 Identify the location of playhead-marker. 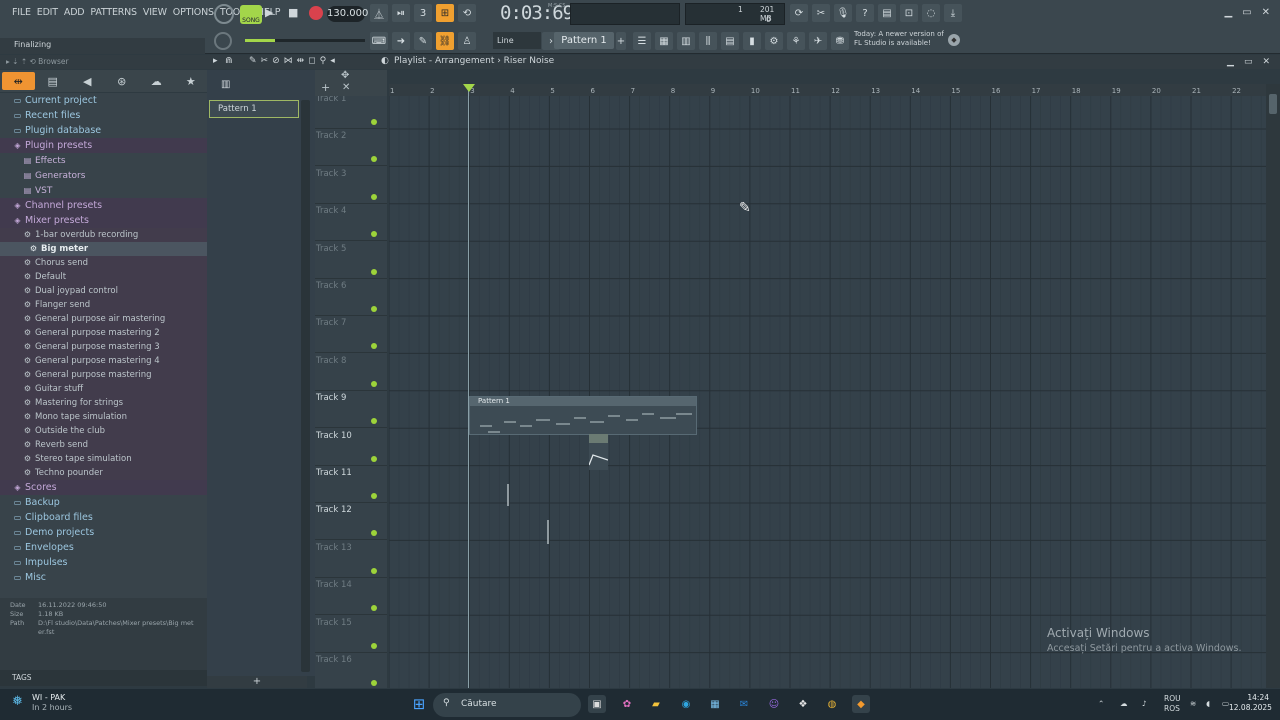
(469, 88).